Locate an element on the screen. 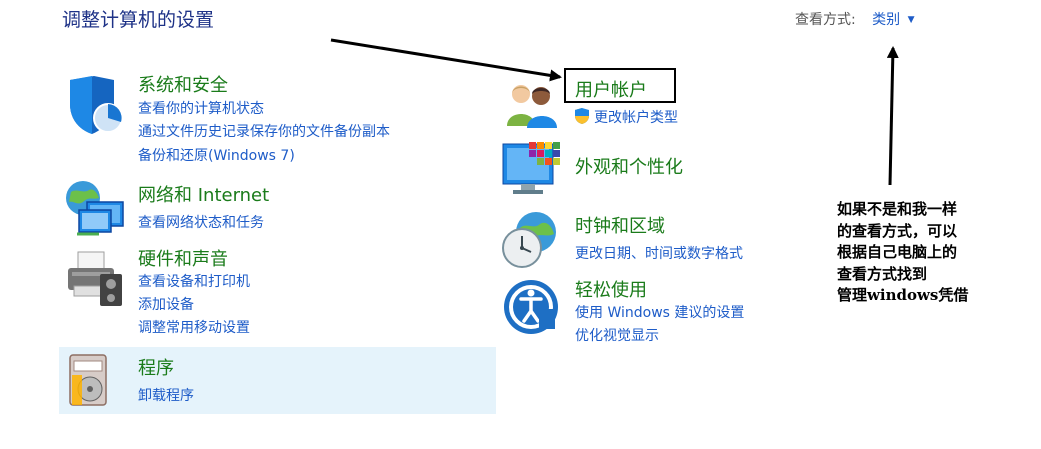  arrow-to-view-by is located at coordinates (892, 116).